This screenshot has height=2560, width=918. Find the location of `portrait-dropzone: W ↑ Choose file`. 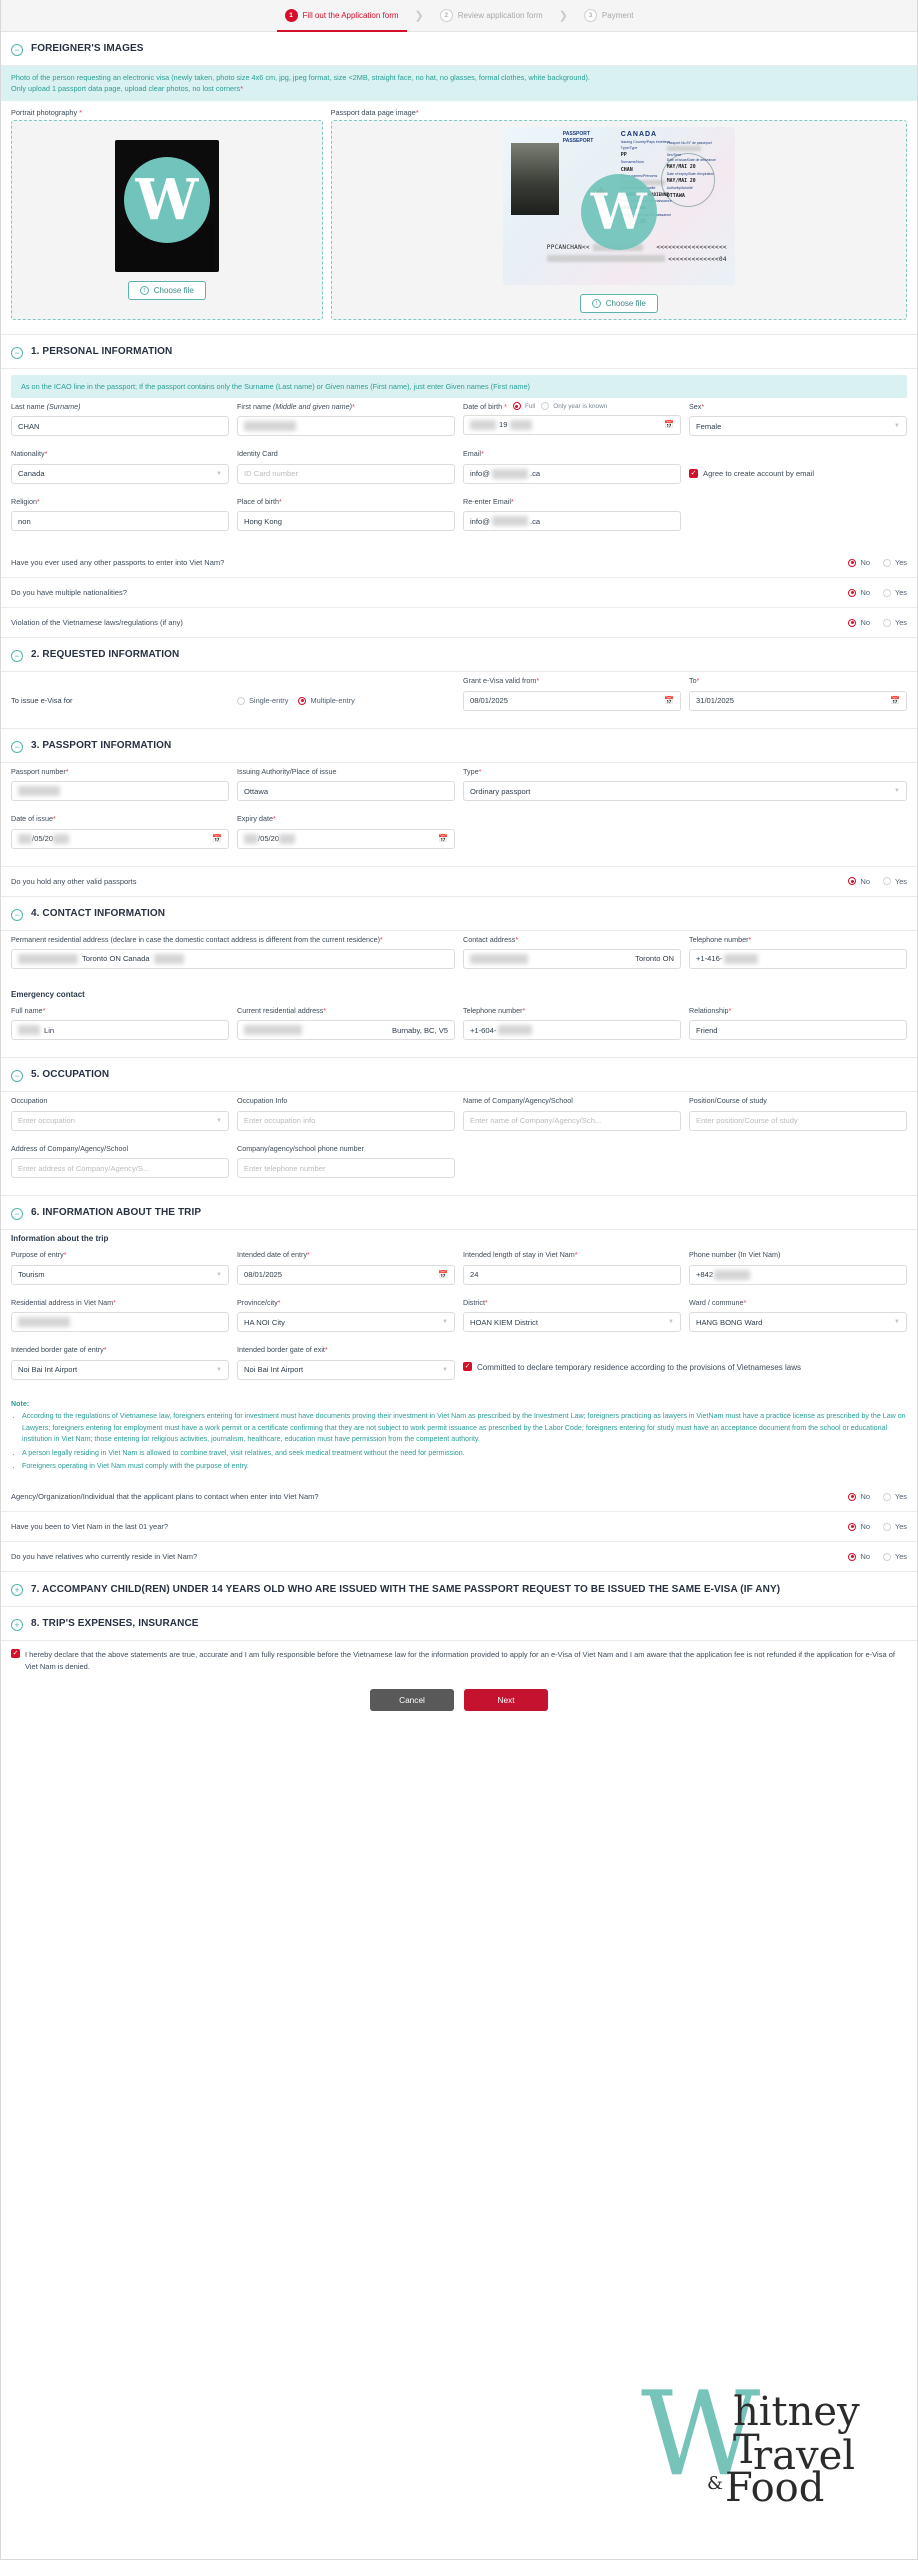

portrait-dropzone: W ↑ Choose file is located at coordinates (167, 219).